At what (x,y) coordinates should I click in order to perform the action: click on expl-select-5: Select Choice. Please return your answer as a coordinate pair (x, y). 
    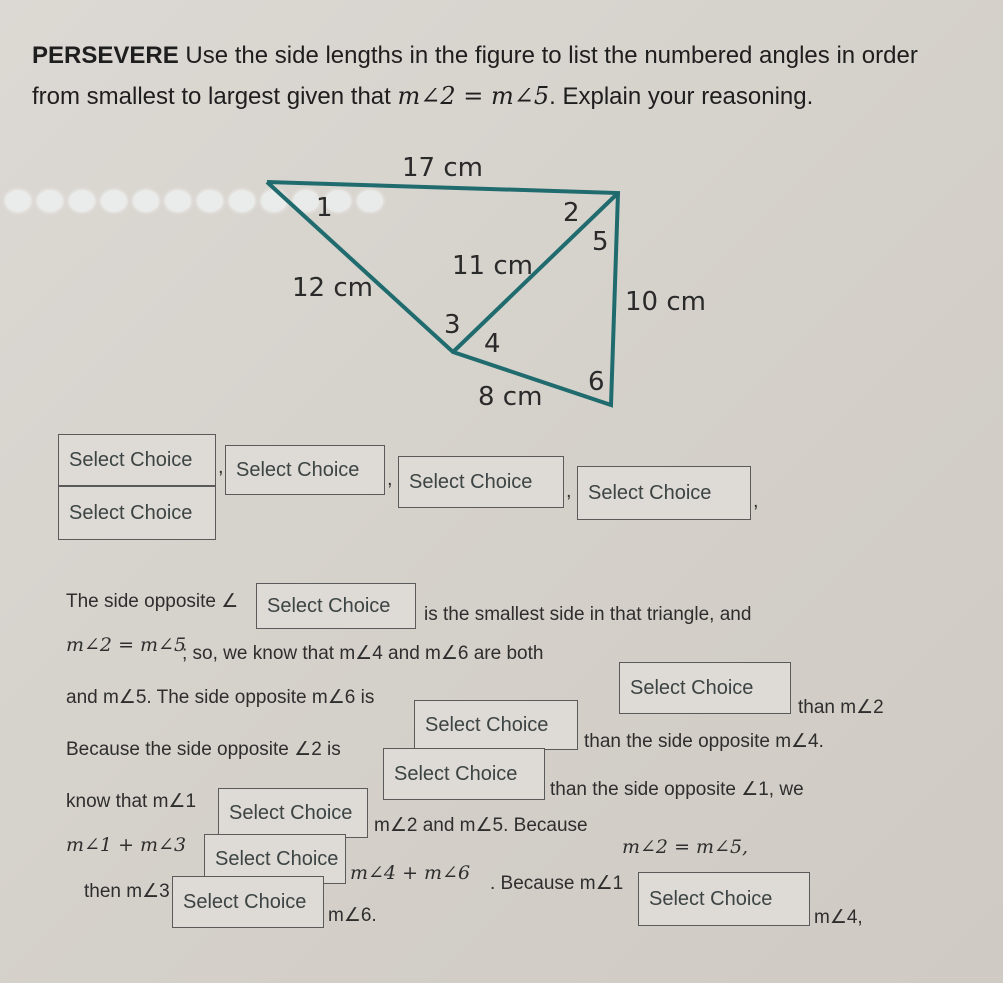
    Looking at the image, I should click on (293, 813).